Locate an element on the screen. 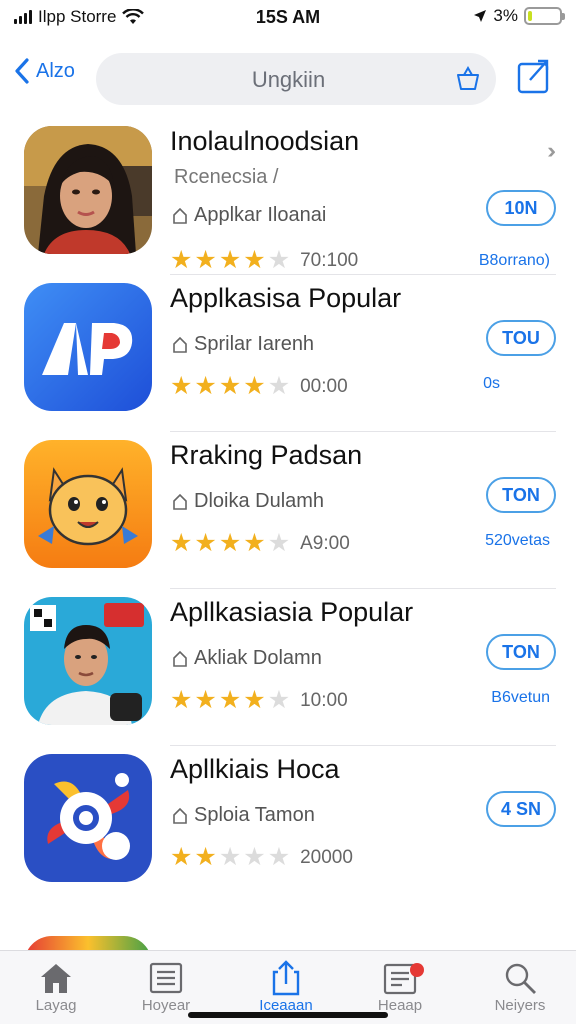  app-category-label: Sprilar Iarenh is located at coordinates (254, 344).